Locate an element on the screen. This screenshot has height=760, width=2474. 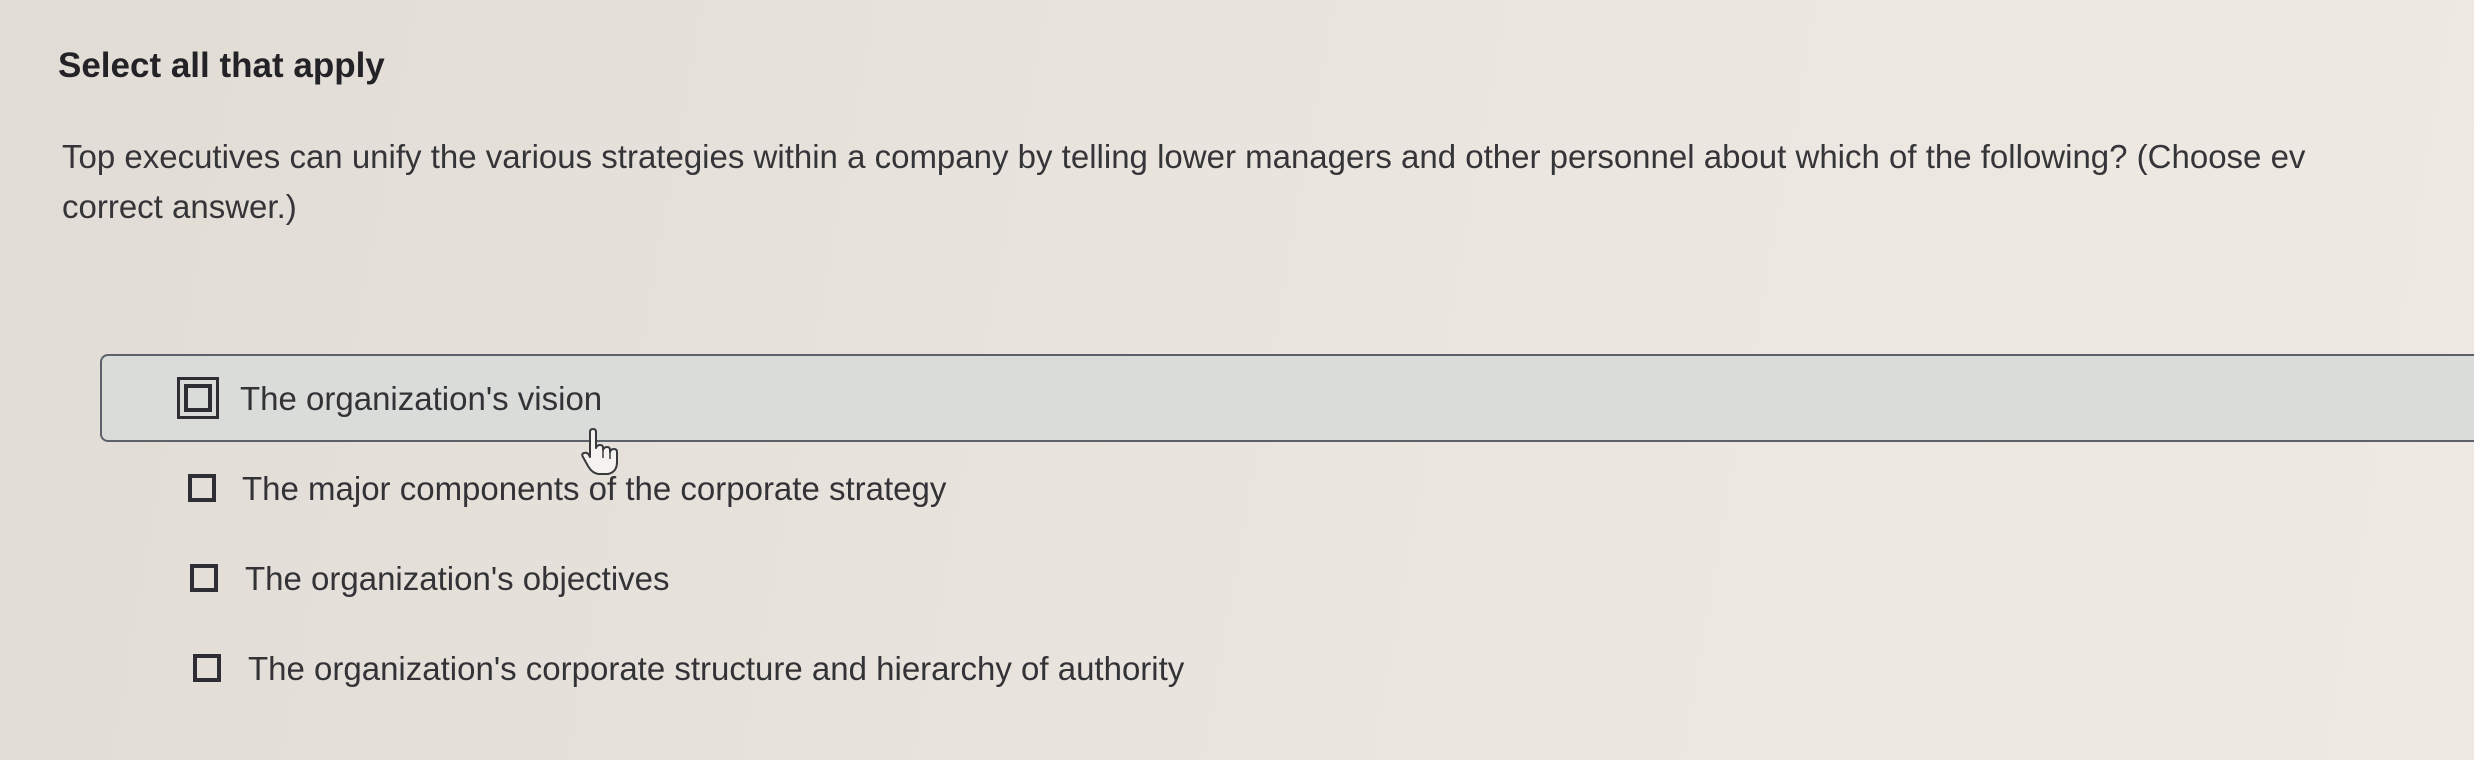
option-label: The organization's vision is located at coordinates (421, 398).